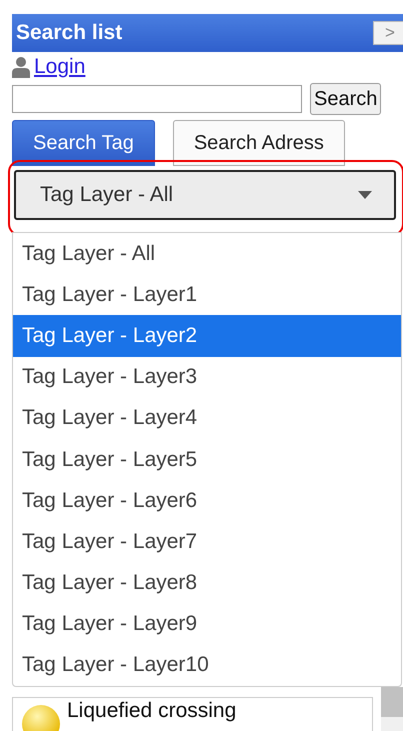 The width and height of the screenshot is (403, 731). I want to click on dropdown-option: Tag Layer - Layer3, so click(207, 377).